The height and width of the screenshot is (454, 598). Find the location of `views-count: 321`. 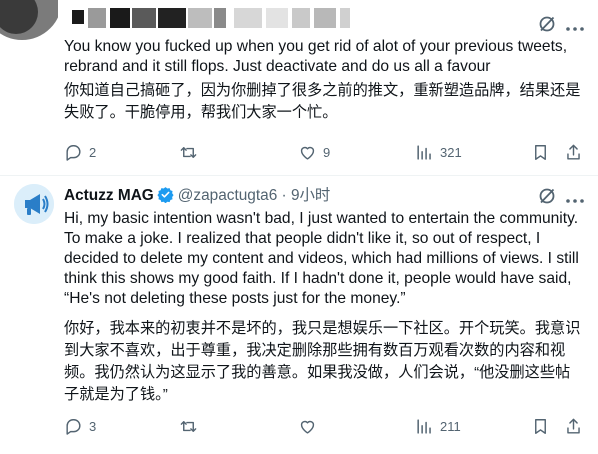

views-count: 321 is located at coordinates (451, 152).